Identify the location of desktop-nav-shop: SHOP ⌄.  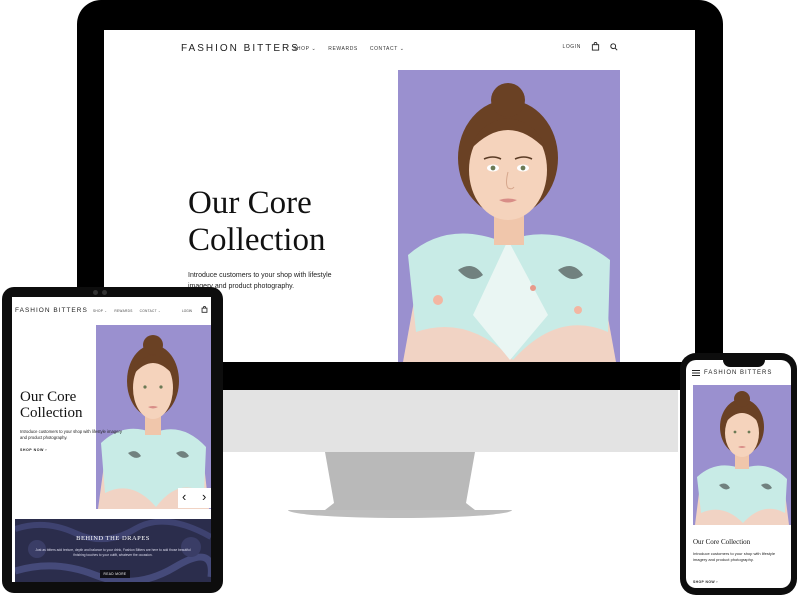
(304, 49).